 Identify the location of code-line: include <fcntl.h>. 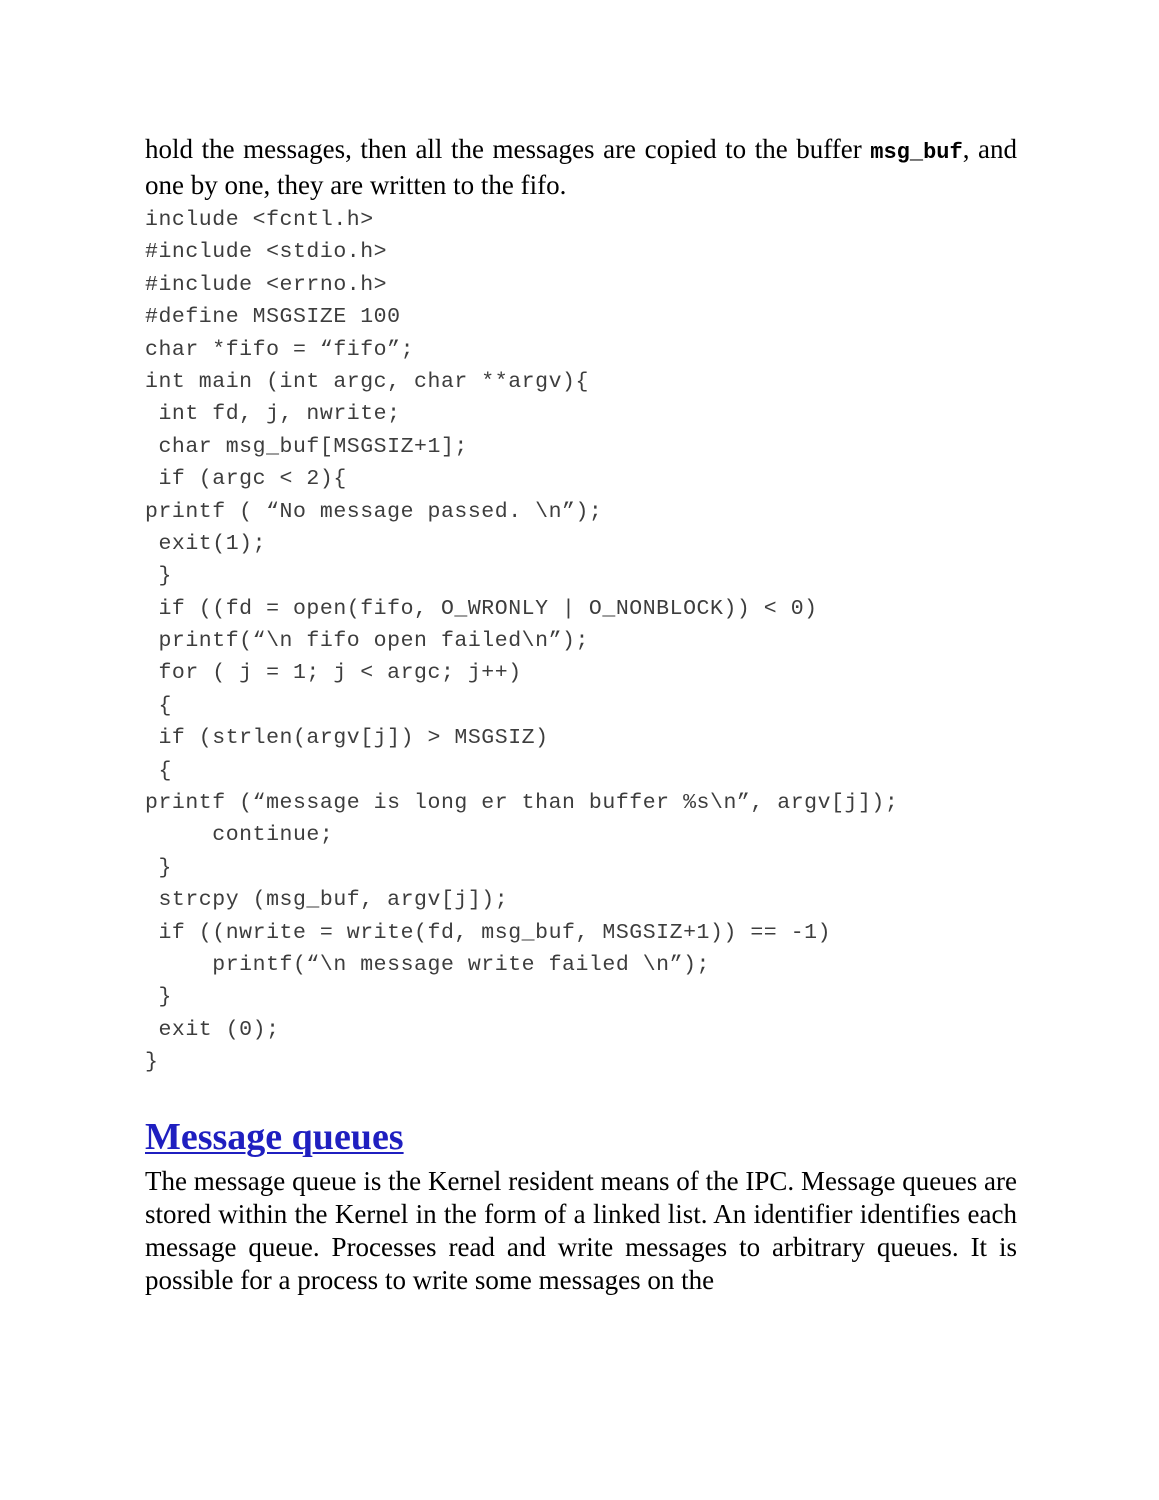
(259, 220).